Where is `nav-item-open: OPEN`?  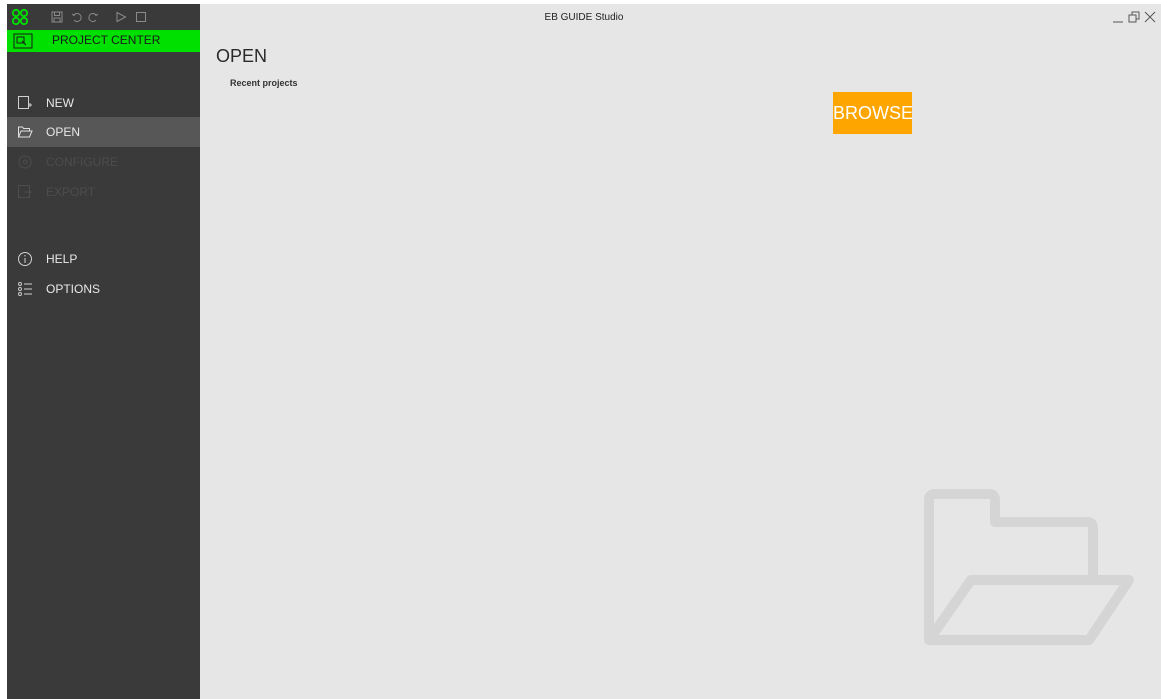 nav-item-open: OPEN is located at coordinates (103, 132).